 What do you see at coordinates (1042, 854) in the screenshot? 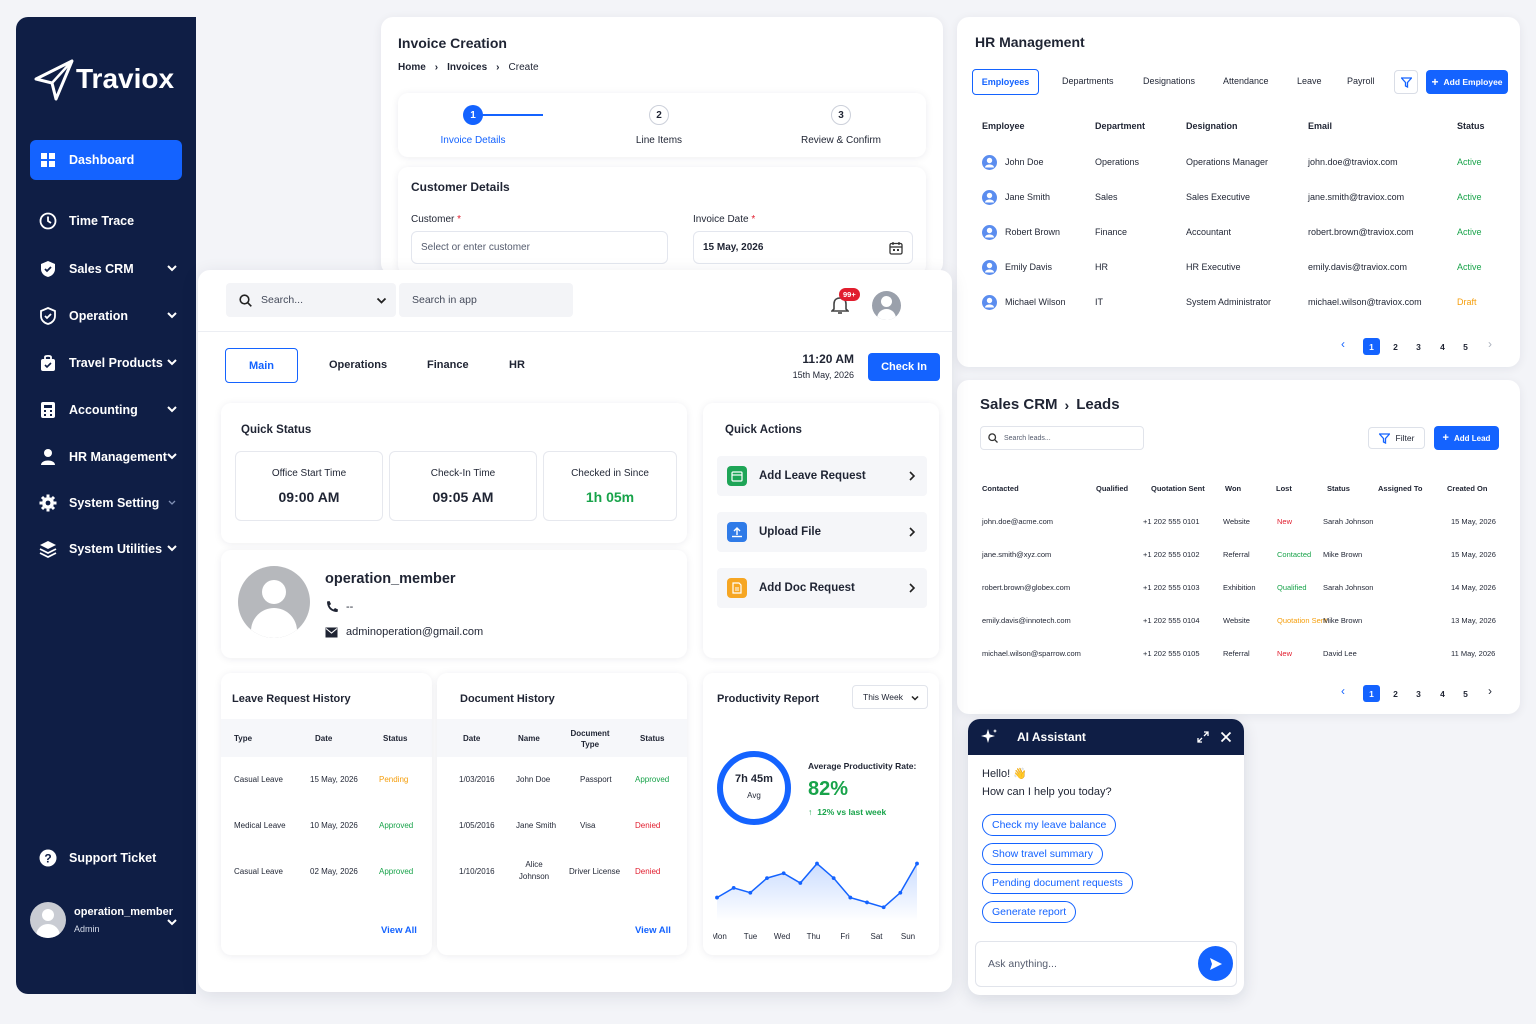
I see `suggestion-travel-summary: Show travel summary` at bounding box center [1042, 854].